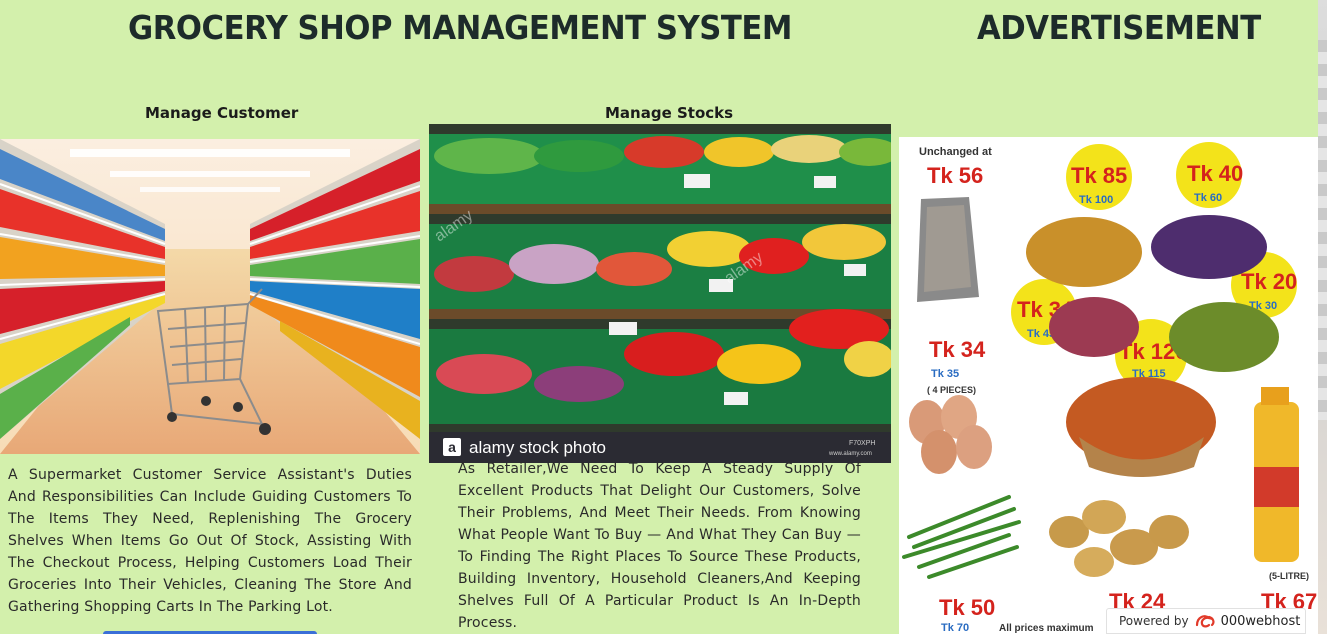  What do you see at coordinates (955, 628) in the screenshot?
I see `old-price-tk70: Tk 70` at bounding box center [955, 628].